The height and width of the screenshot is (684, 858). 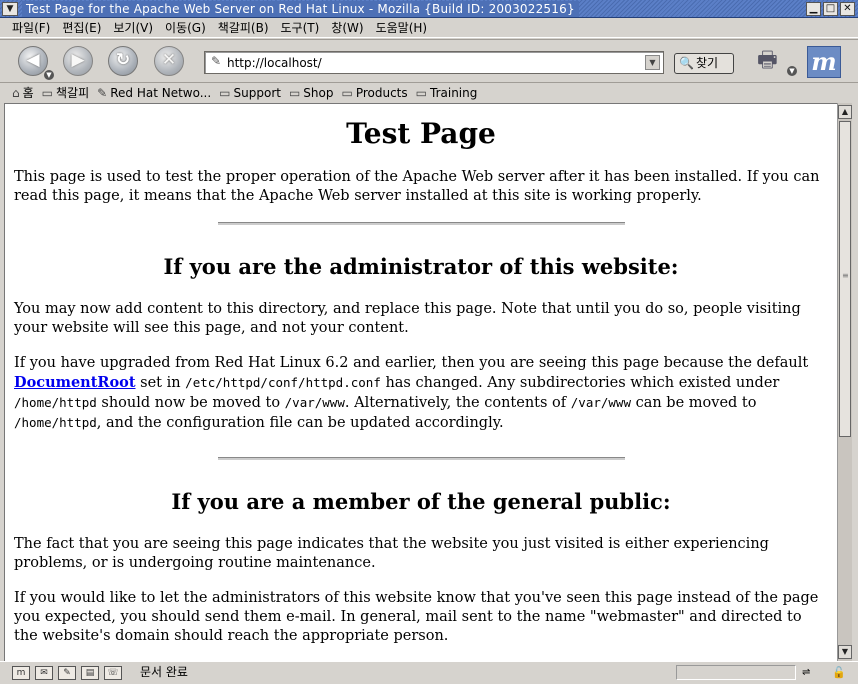 I want to click on menu-tools: 도구(T), so click(x=300, y=28).